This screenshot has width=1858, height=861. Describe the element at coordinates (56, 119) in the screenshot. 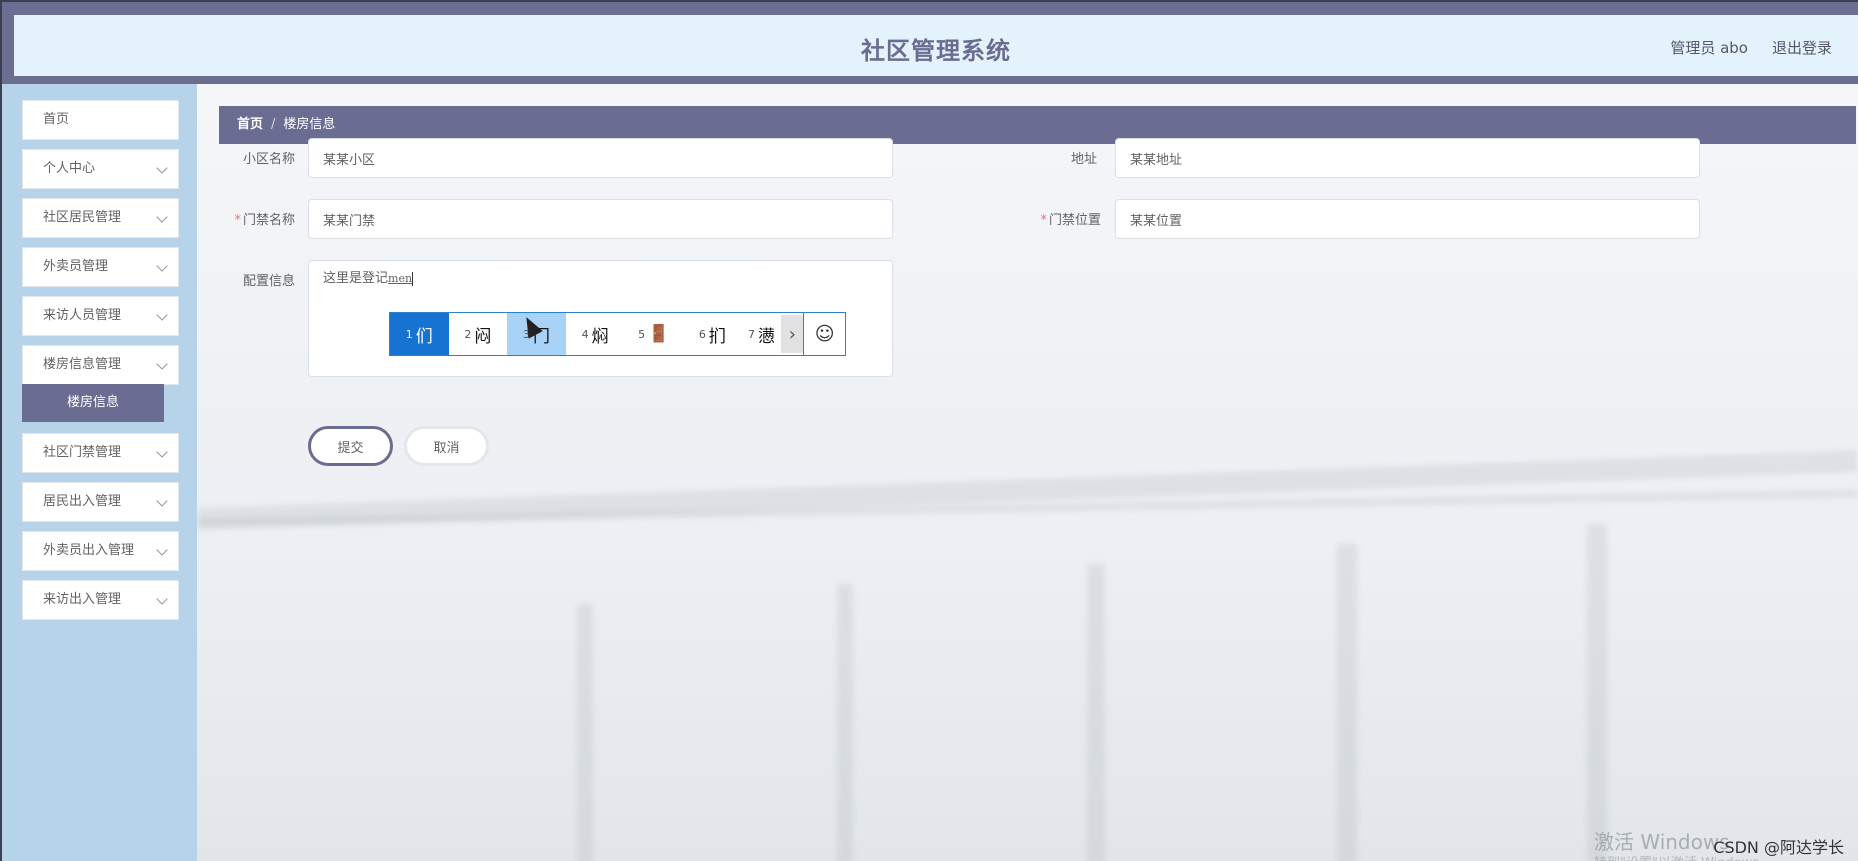

I see `sidebar-item-label: 首页` at that location.